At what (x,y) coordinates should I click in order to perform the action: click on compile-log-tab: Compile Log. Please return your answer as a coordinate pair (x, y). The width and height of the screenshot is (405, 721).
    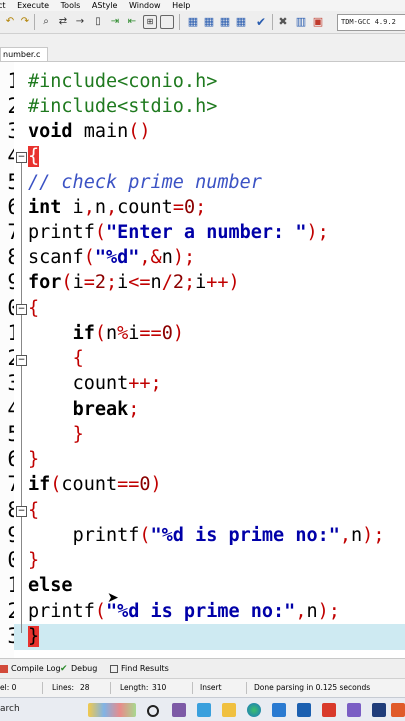
    Looking at the image, I should click on (30, 669).